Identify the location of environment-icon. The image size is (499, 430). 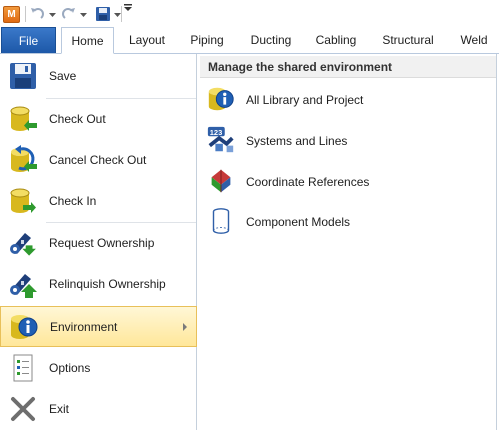
(24, 327).